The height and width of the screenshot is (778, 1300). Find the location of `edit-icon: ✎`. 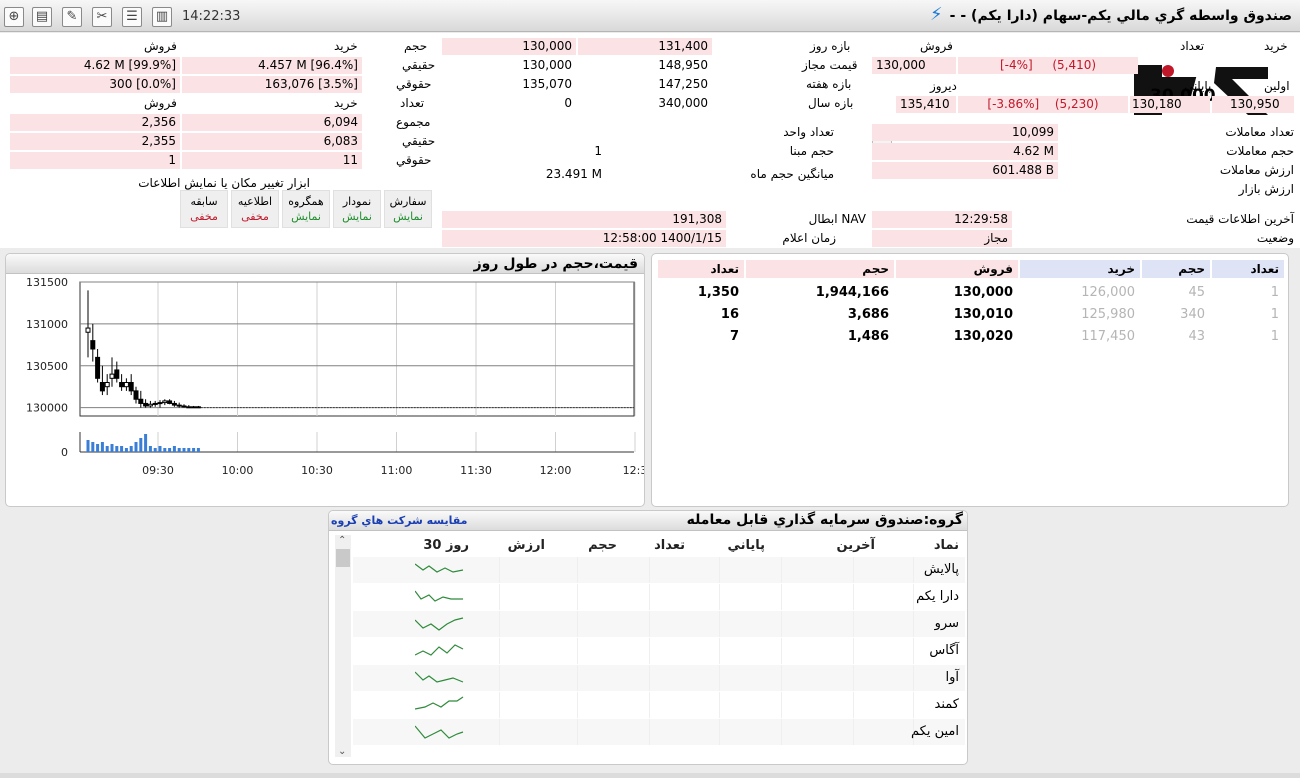

edit-icon: ✎ is located at coordinates (72, 17).